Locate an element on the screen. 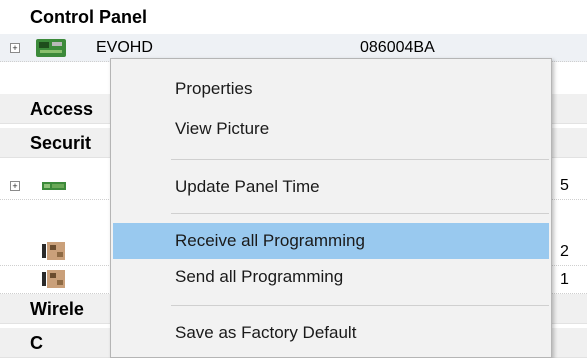 The height and width of the screenshot is (358, 587). section-label-partial: C is located at coordinates (36, 343).